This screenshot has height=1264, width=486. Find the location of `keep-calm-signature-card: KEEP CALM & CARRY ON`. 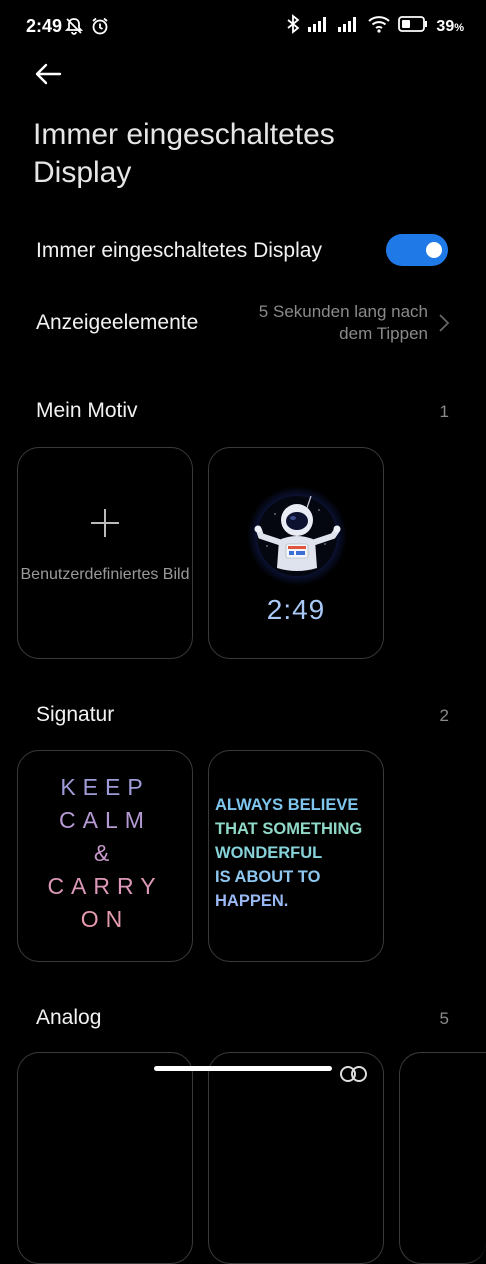

keep-calm-signature-card: KEEP CALM & CARRY ON is located at coordinates (105, 856).